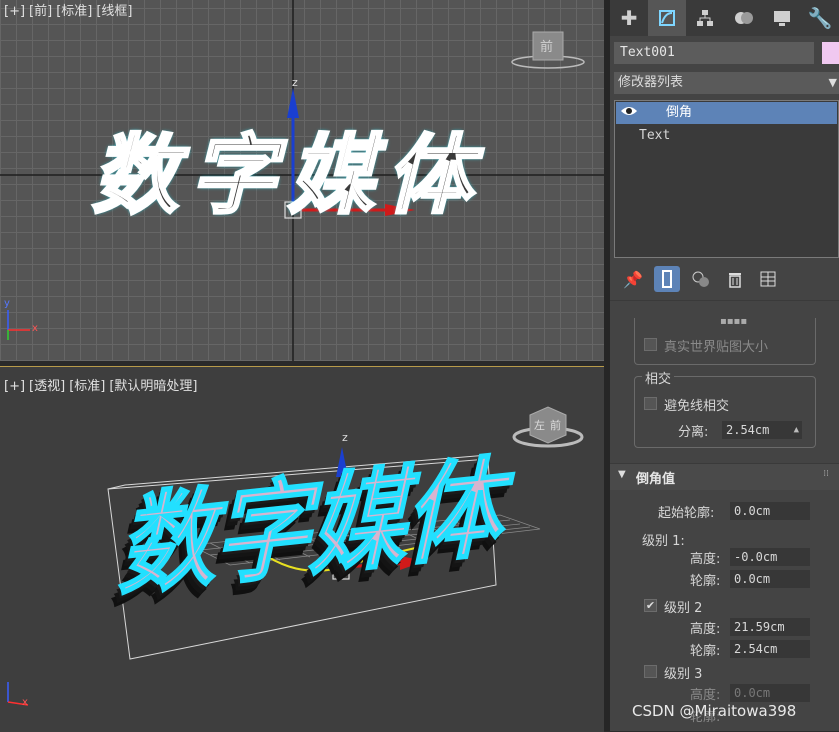 The image size is (839, 732). I want to click on watermark: CSDN @Miraitowa398, so click(714, 711).